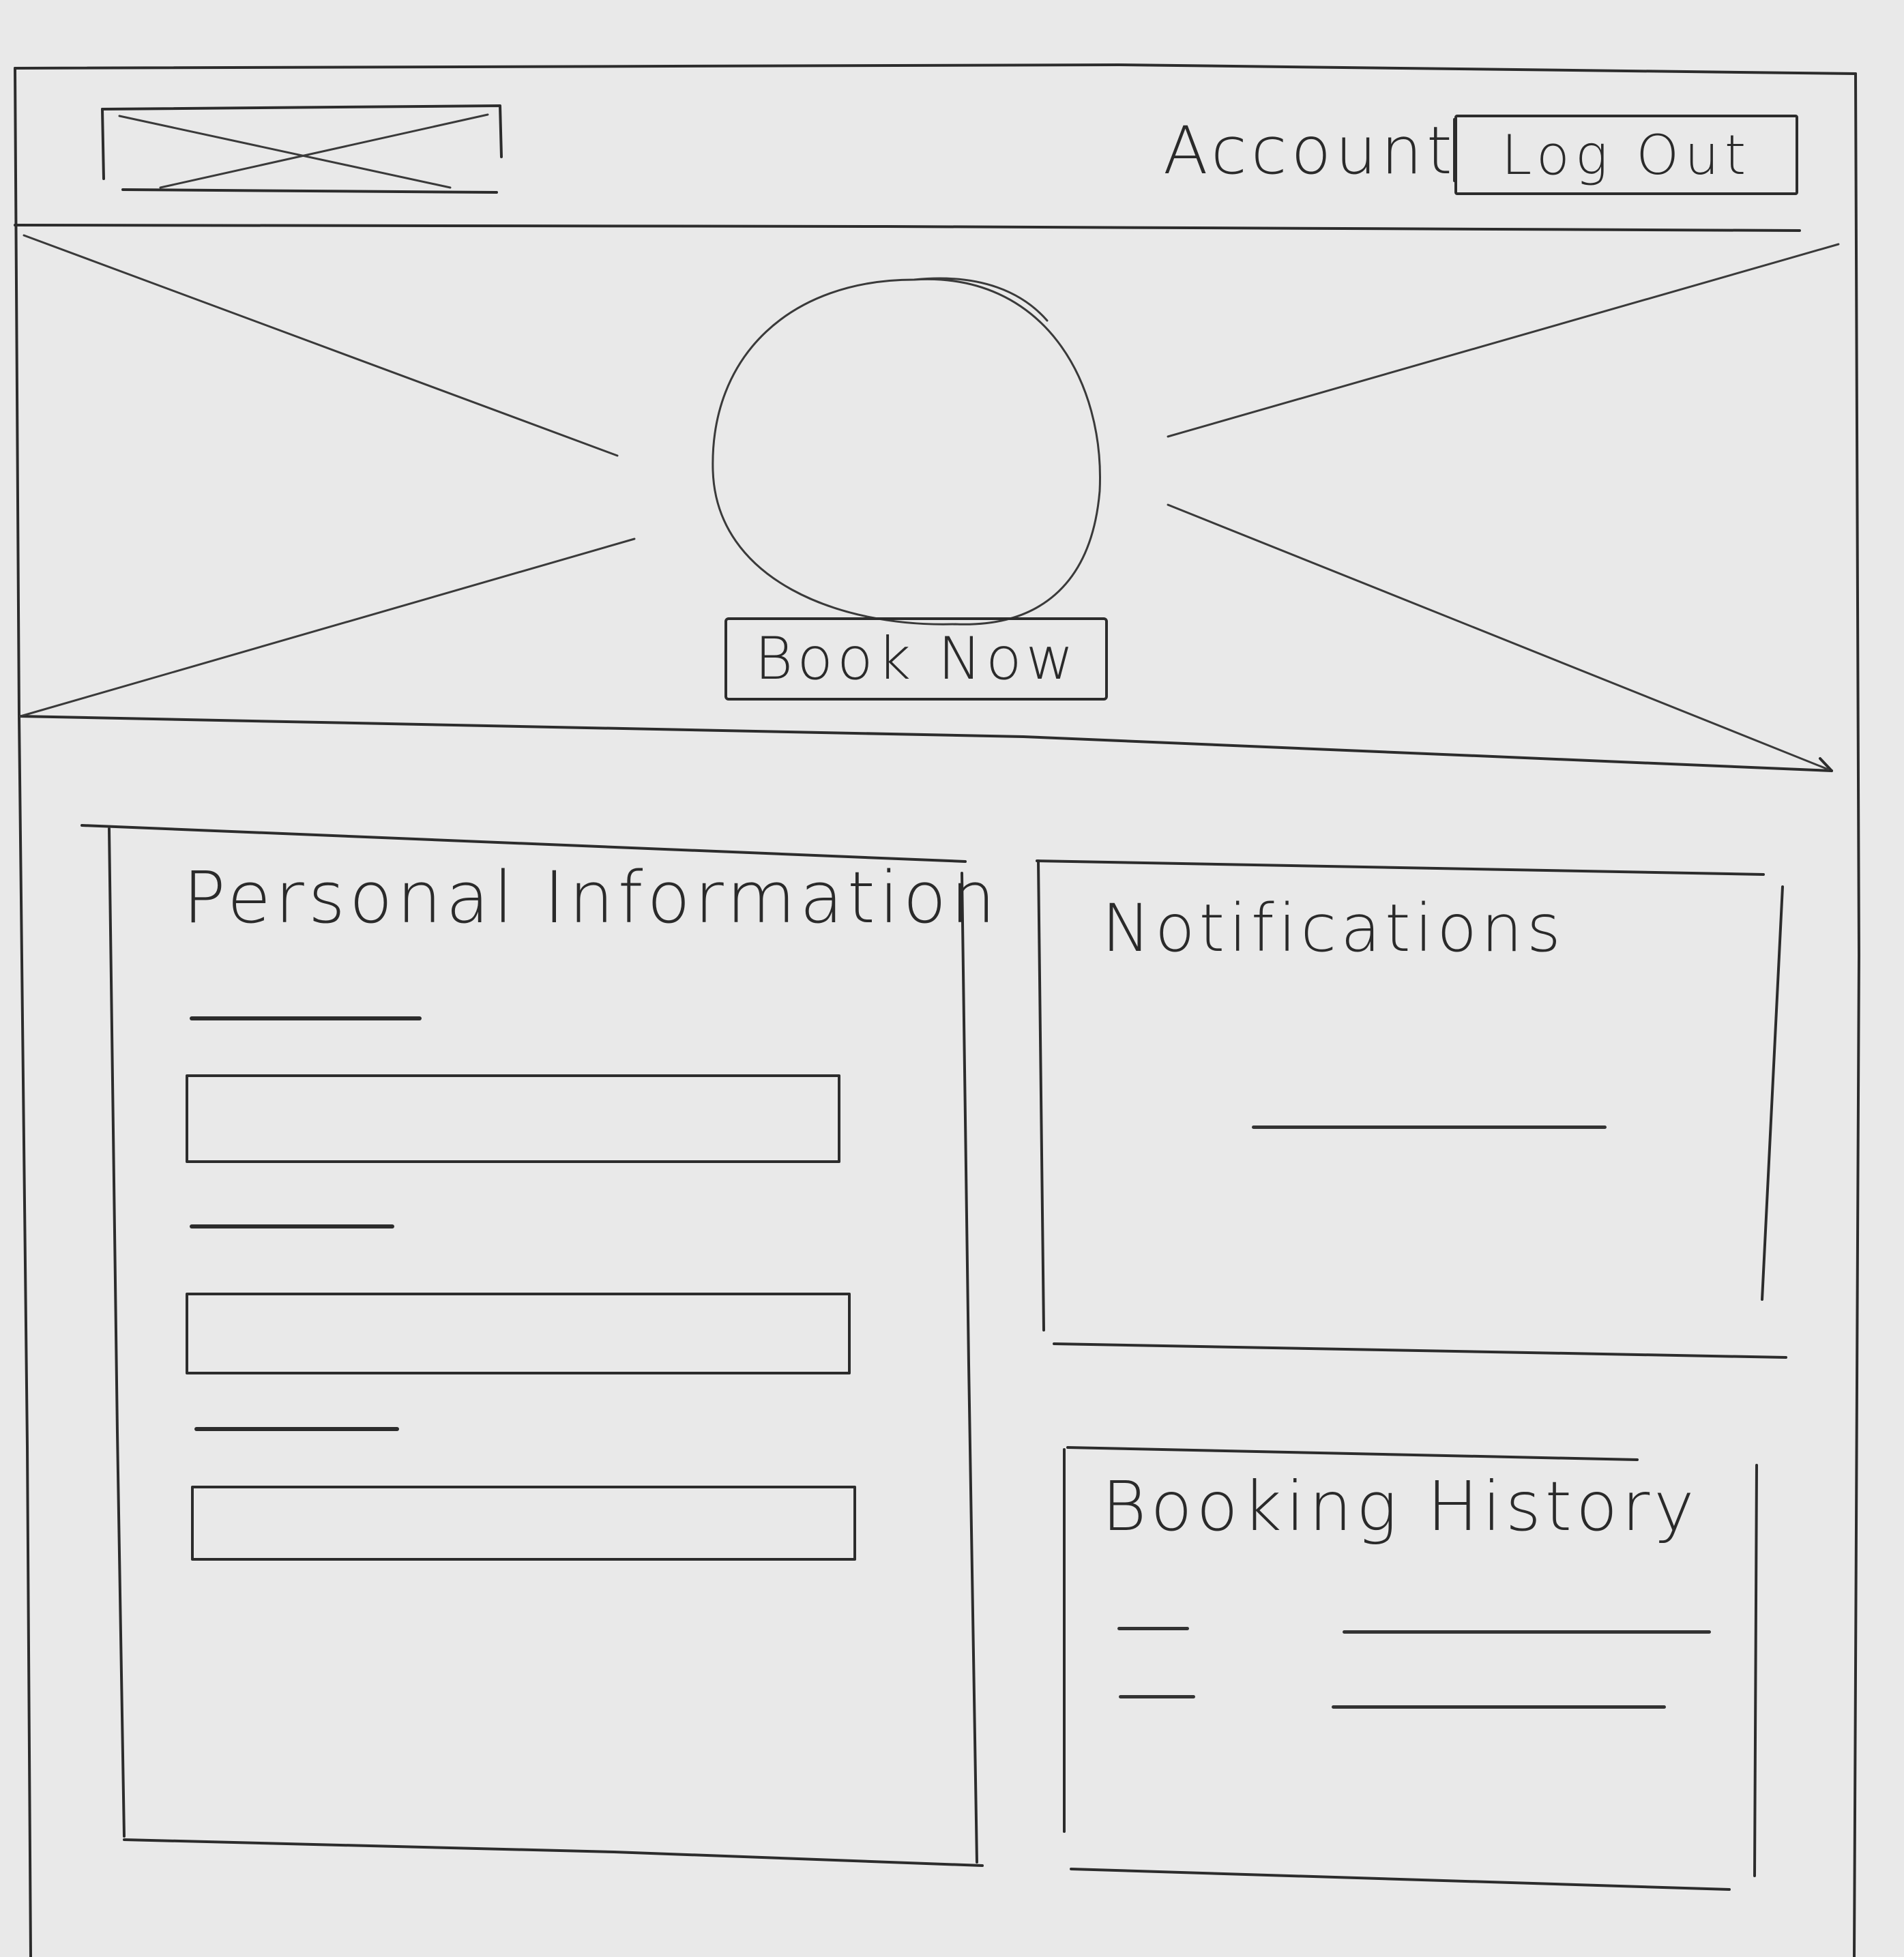 This screenshot has height=1957, width=1904. Describe the element at coordinates (1333, 929) in the screenshot. I see `notifications-title: Notifications` at that location.